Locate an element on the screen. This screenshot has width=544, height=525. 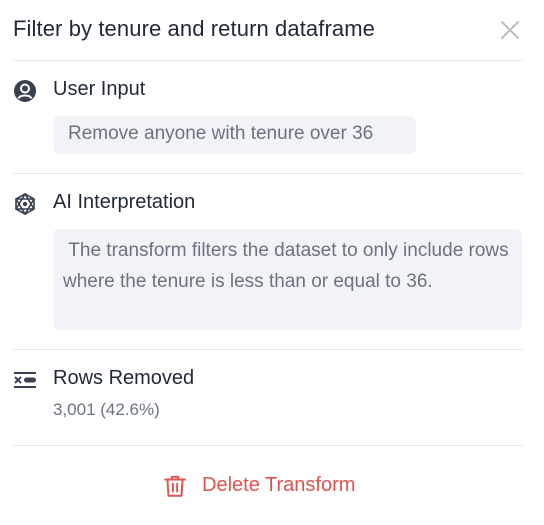
user-input-heading: User Input is located at coordinates (99, 89).